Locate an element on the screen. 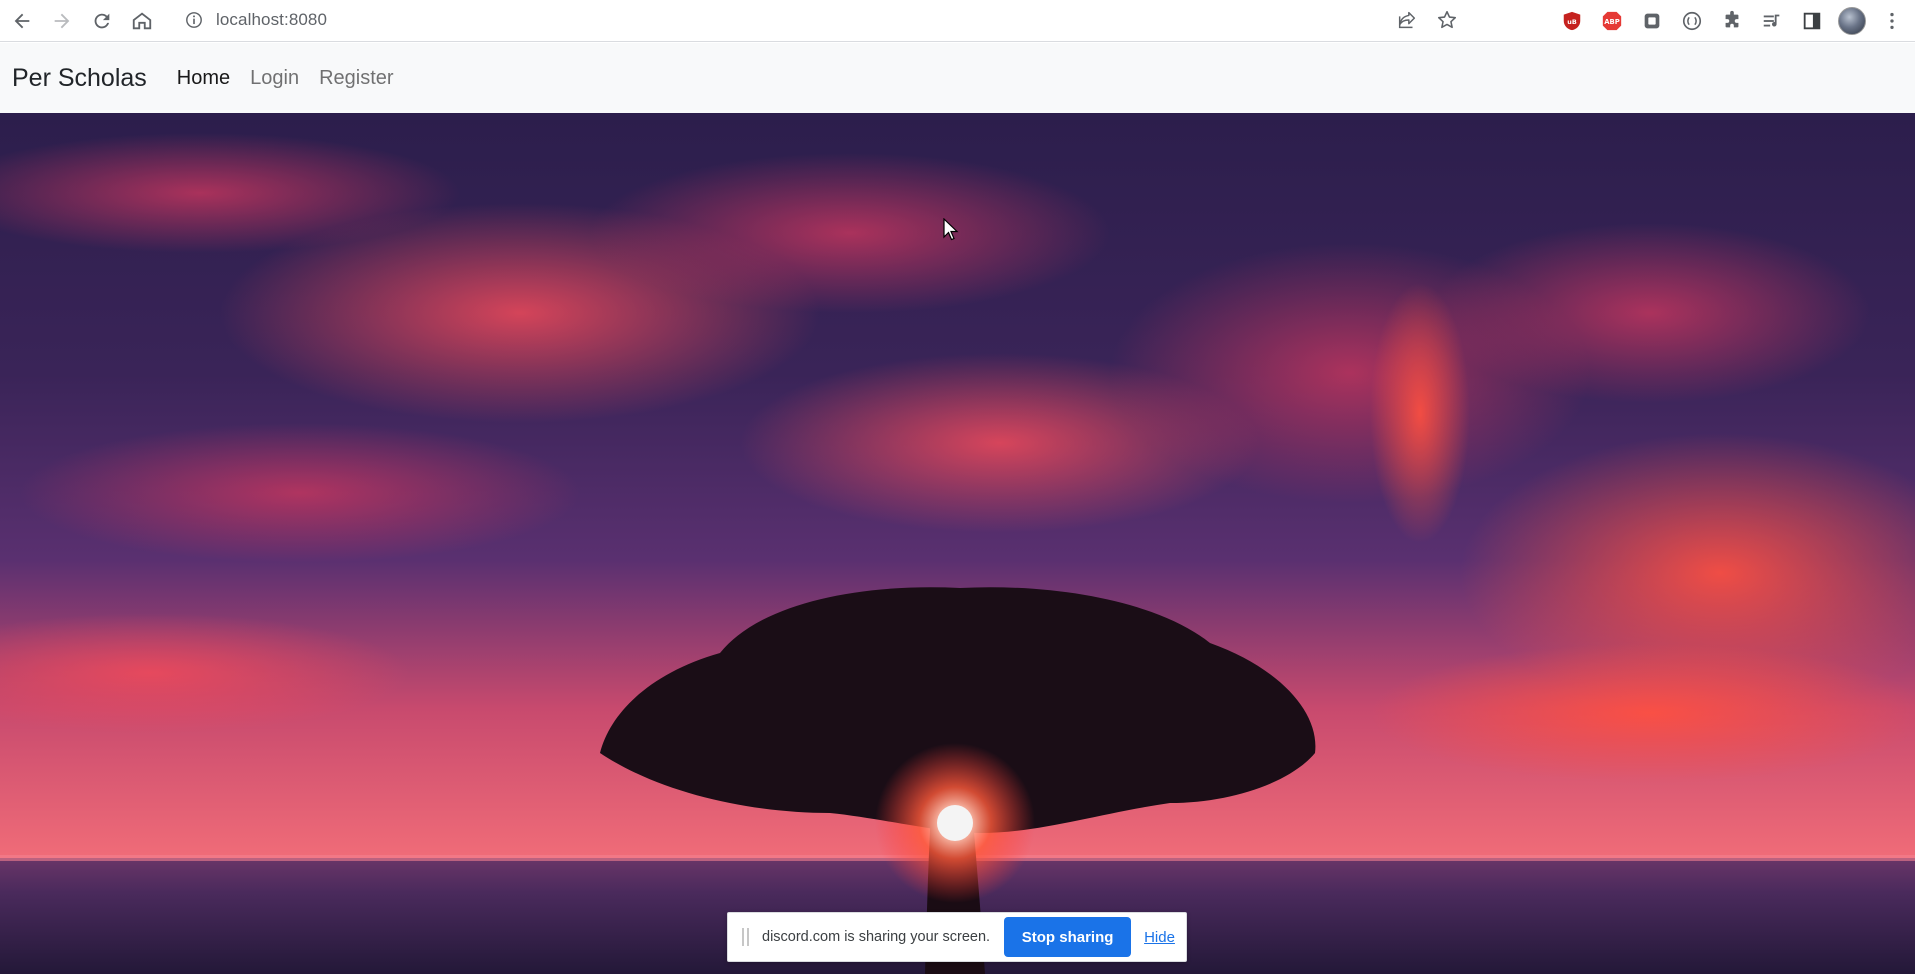 Image resolution: width=1915 pixels, height=974 pixels. reload-button is located at coordinates (102, 21).